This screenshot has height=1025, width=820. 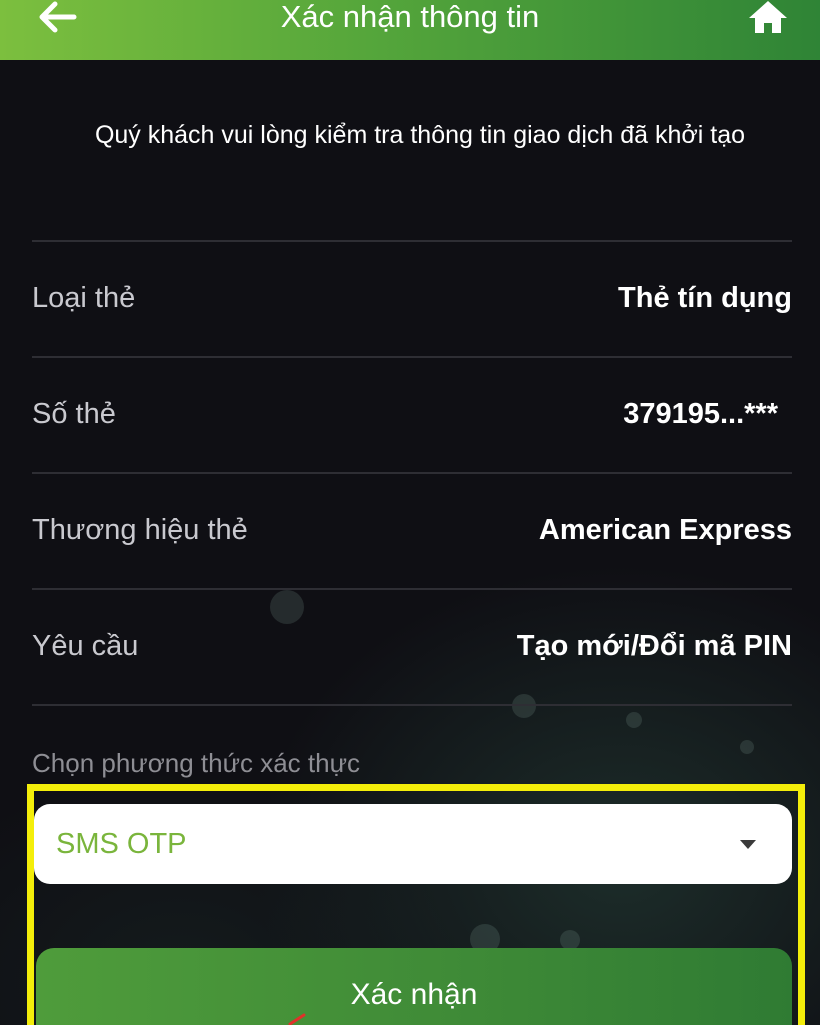 I want to click on app-header: Xác nhận thông tin, so click(x=410, y=30).